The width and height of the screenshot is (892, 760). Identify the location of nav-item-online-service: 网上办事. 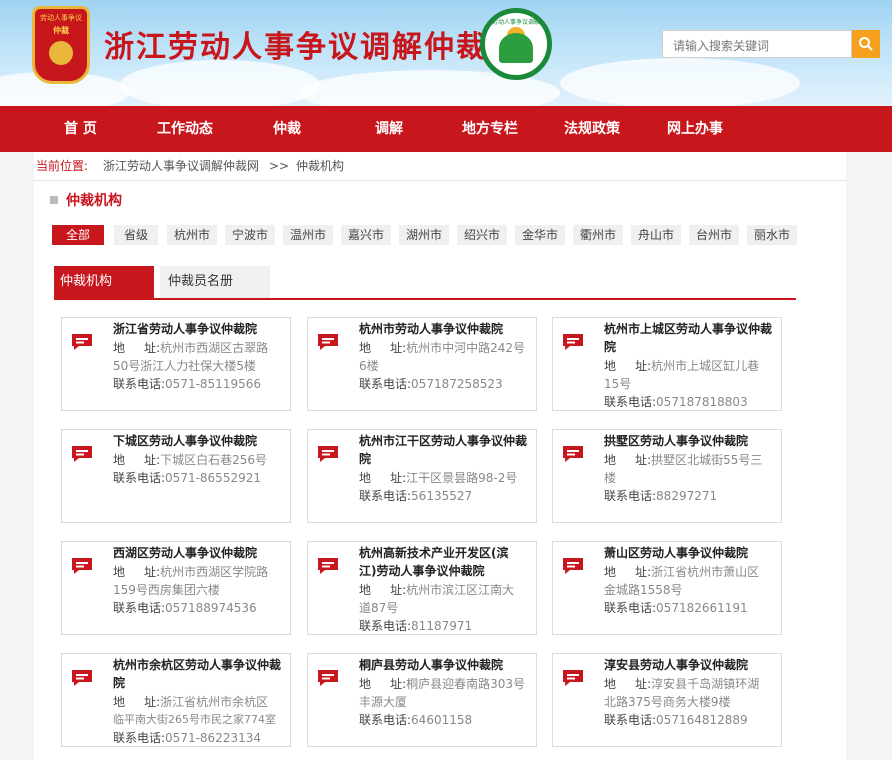
(695, 129).